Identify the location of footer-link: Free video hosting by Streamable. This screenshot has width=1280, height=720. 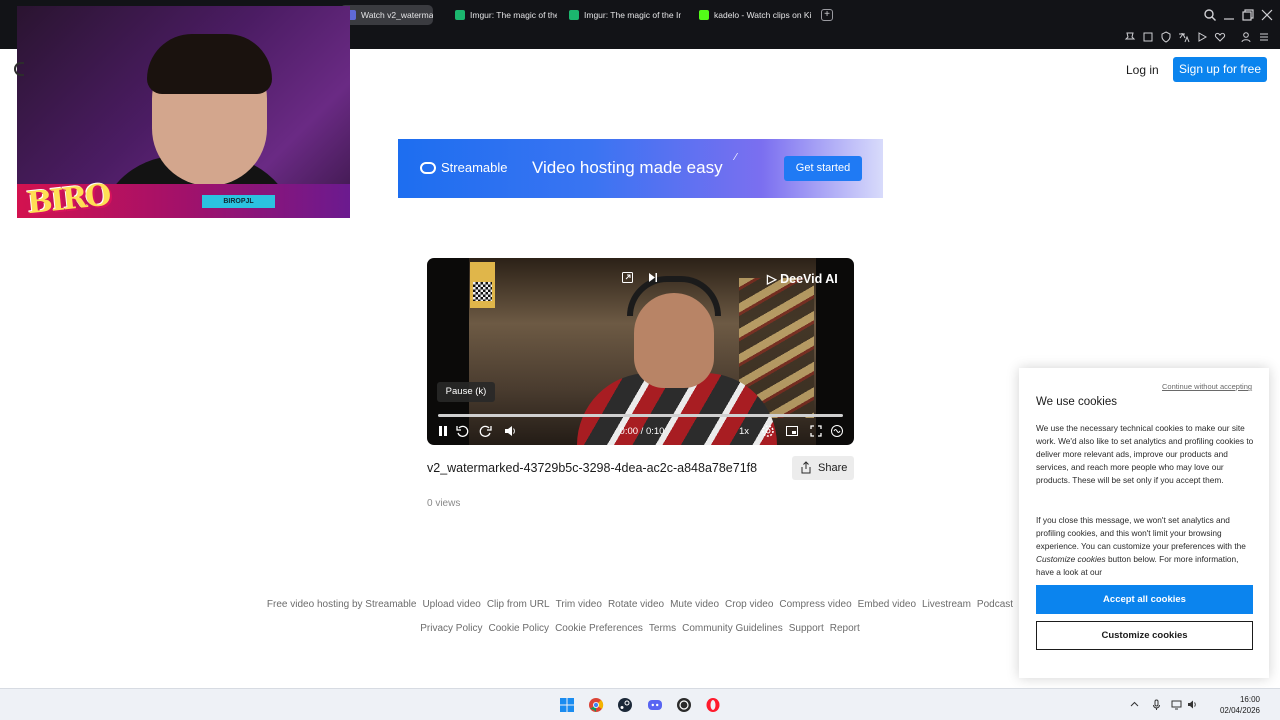
(342, 604).